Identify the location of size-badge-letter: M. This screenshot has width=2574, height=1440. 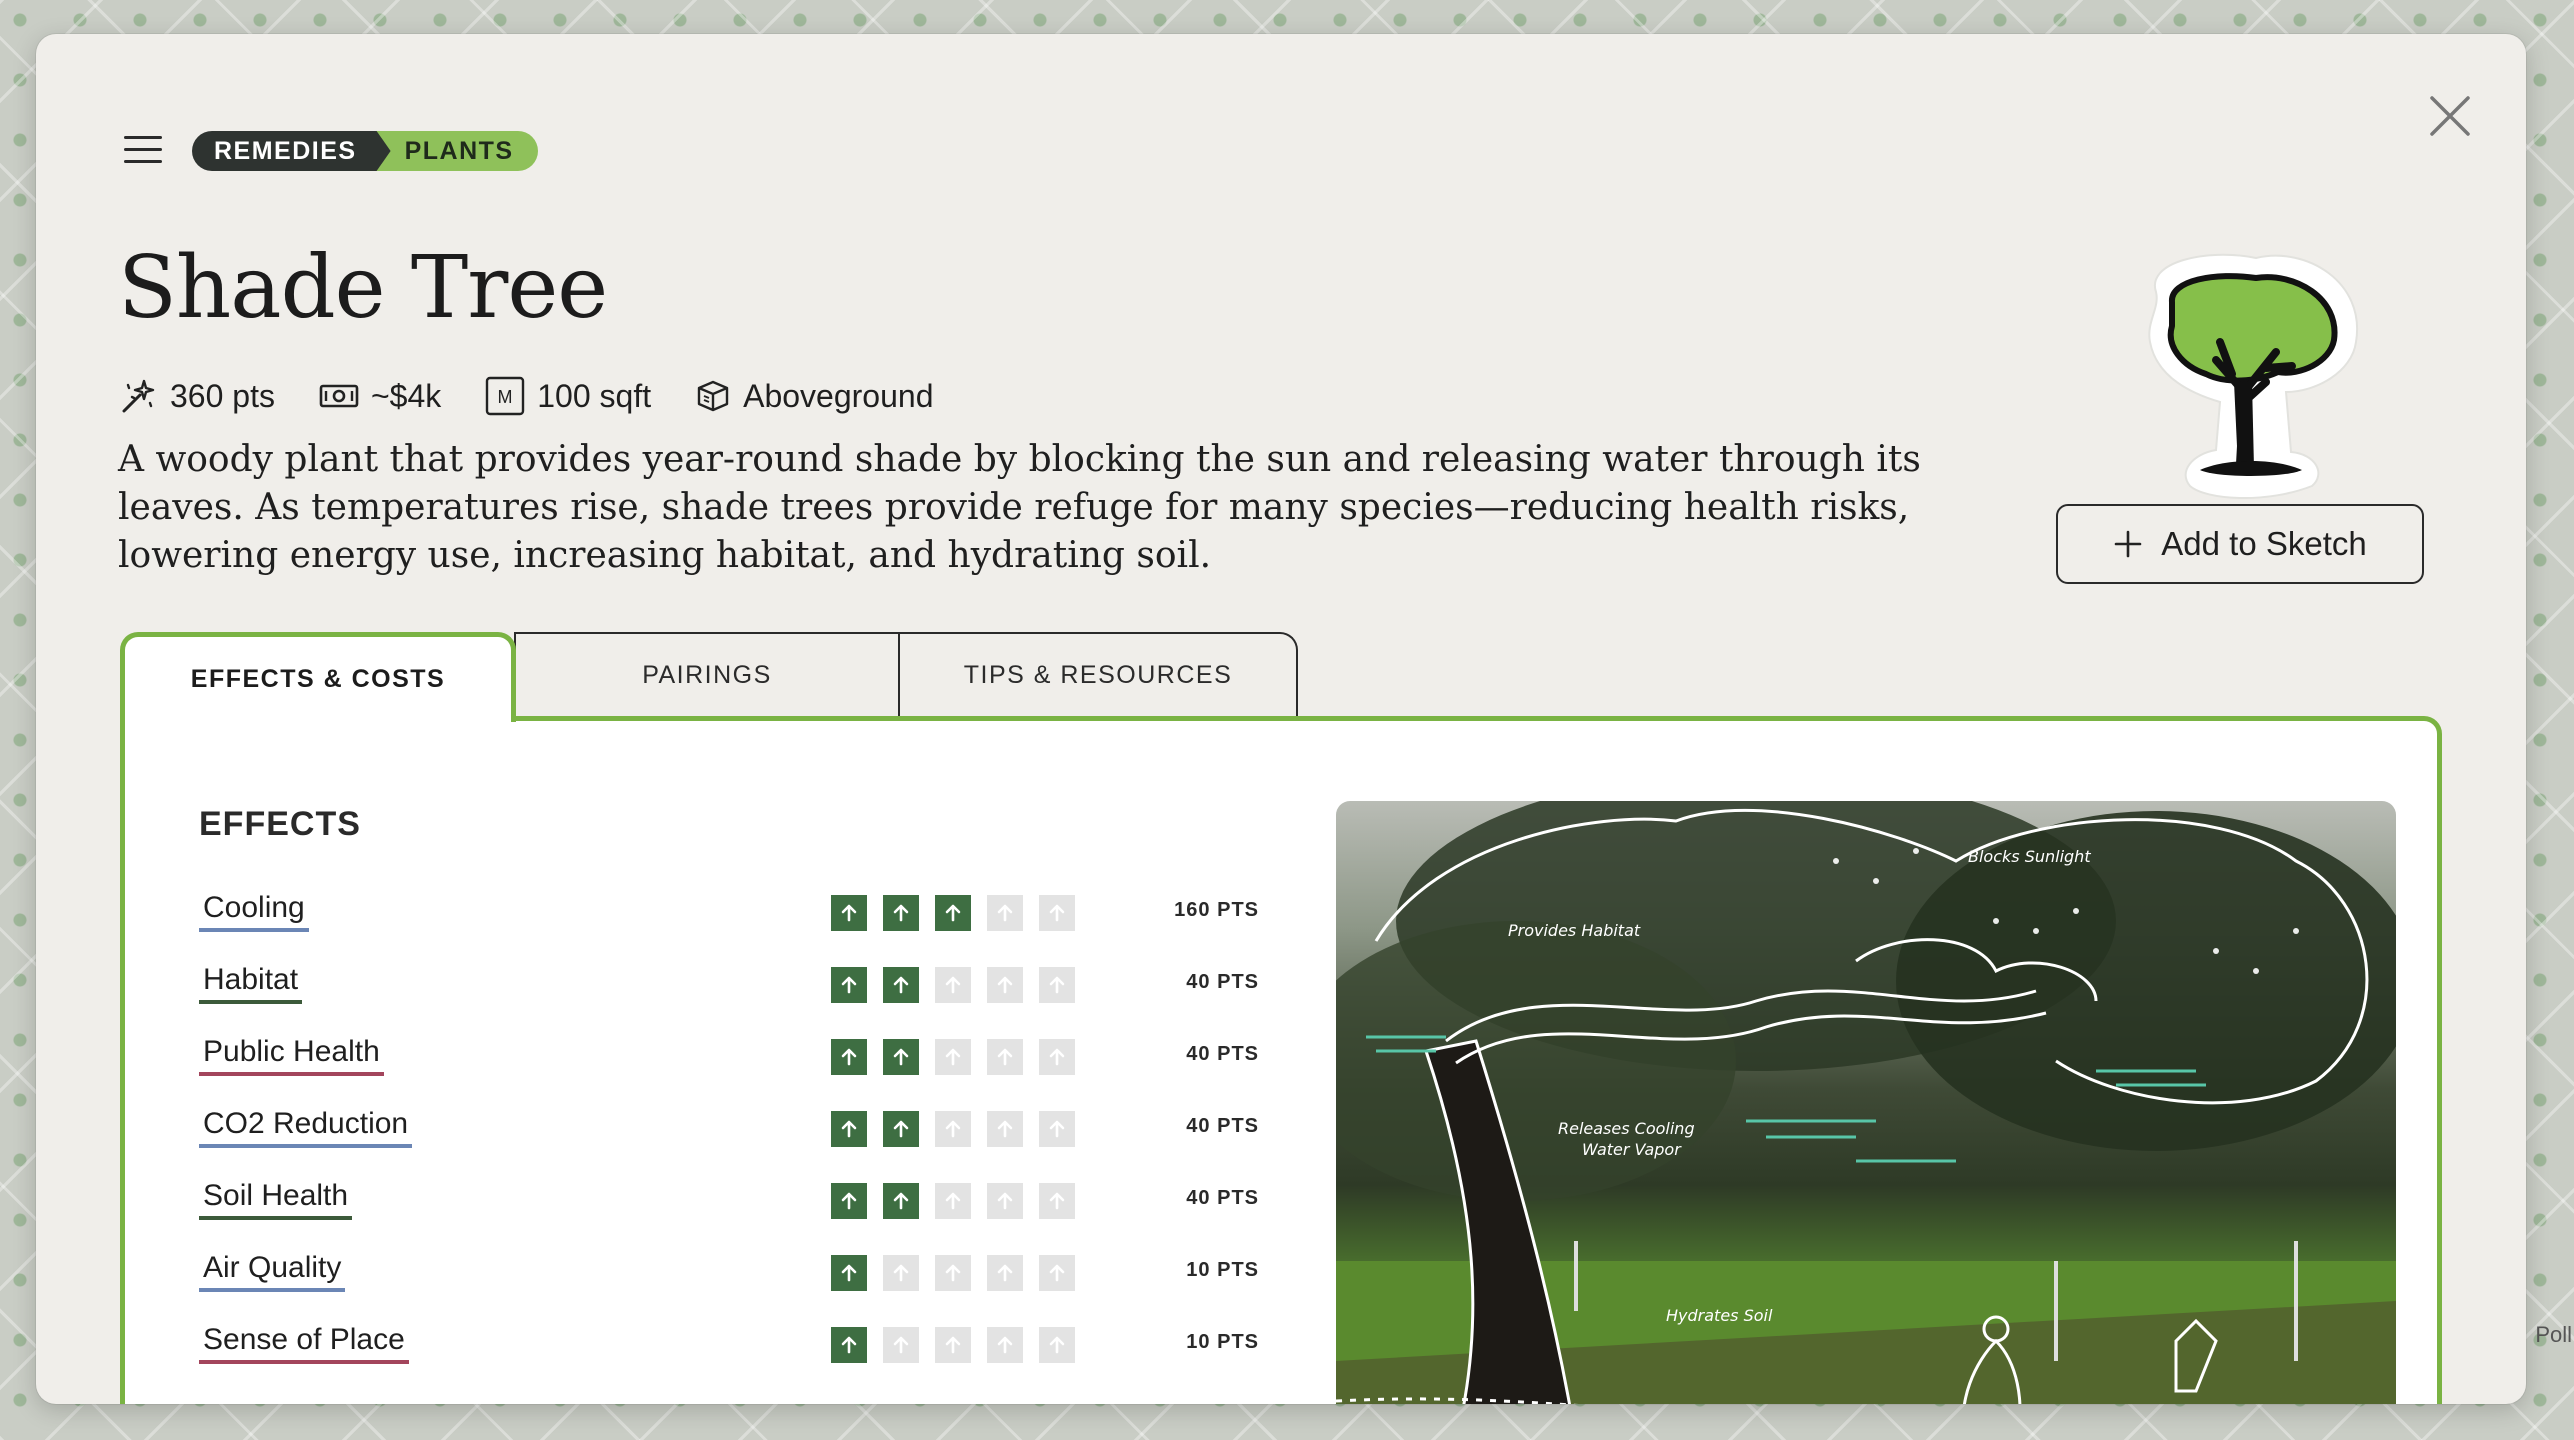
(505, 397).